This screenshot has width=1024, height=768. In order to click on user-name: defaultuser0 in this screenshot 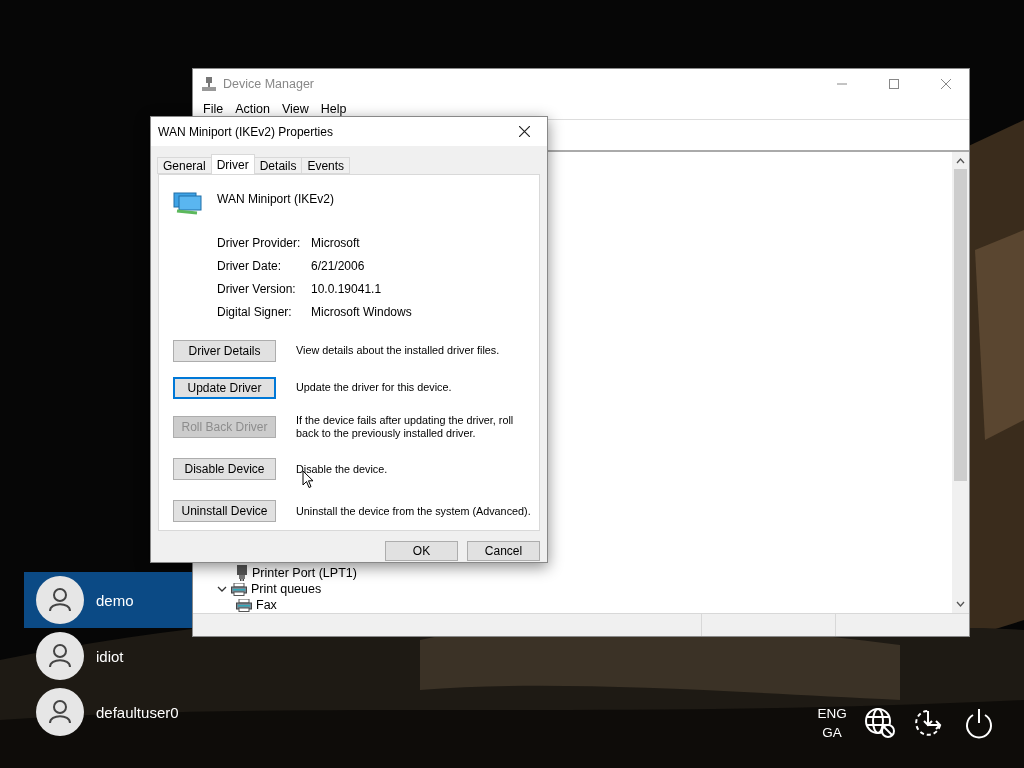, I will do `click(137, 712)`.